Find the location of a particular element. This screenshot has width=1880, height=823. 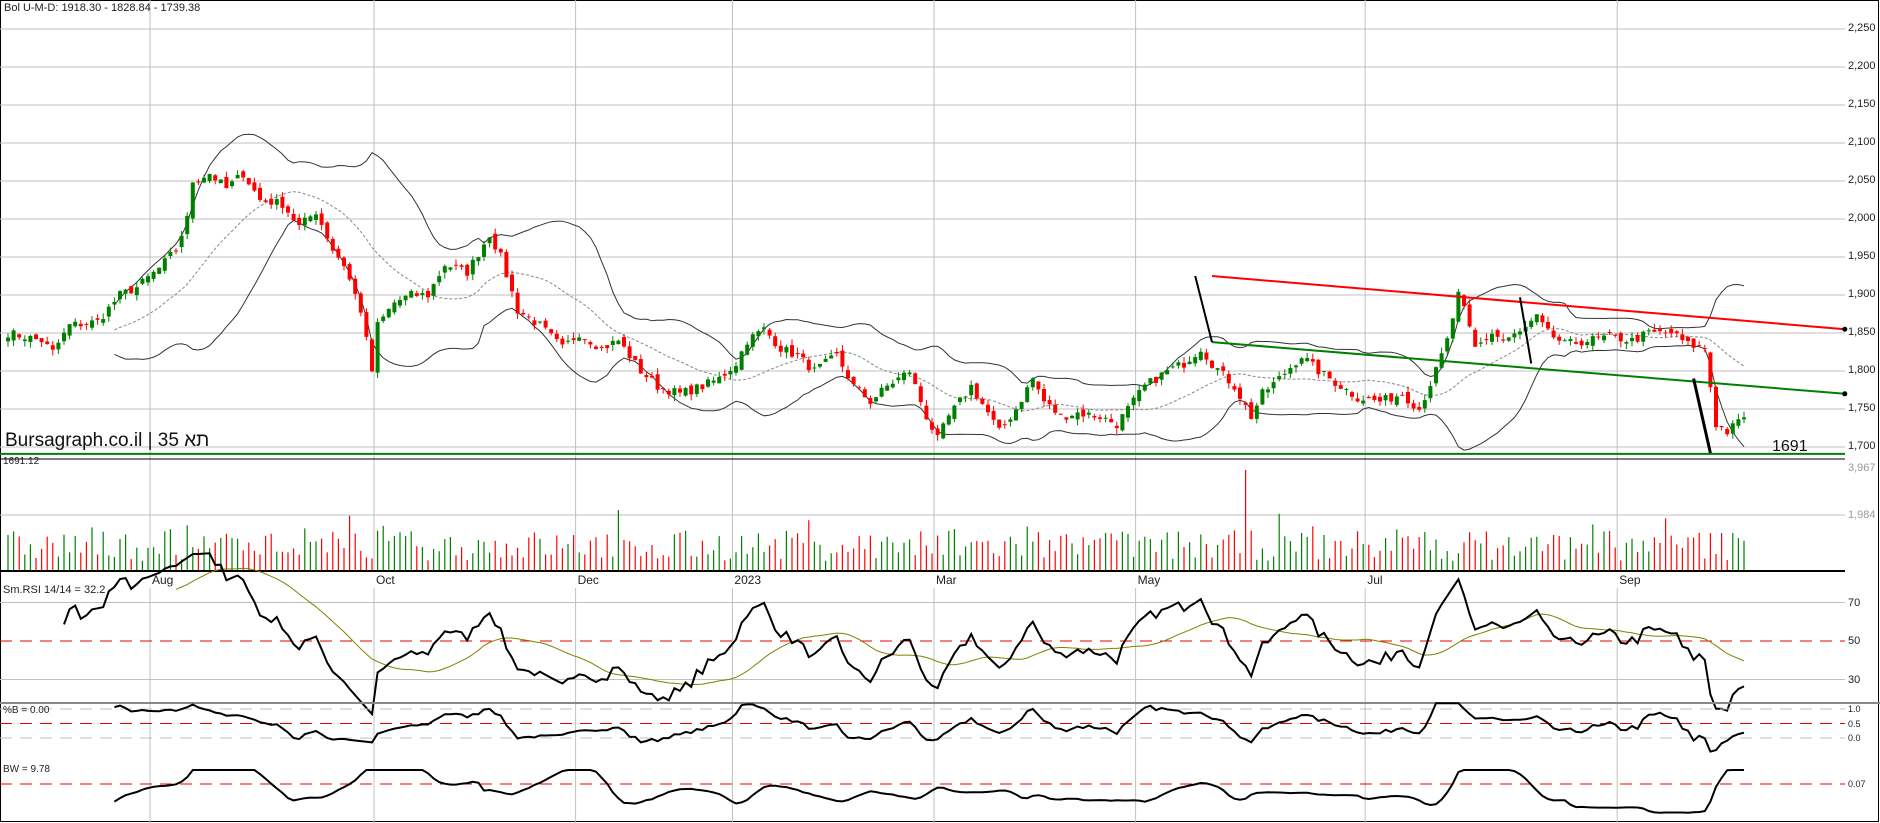

month-label: Aug is located at coordinates (163, 580).